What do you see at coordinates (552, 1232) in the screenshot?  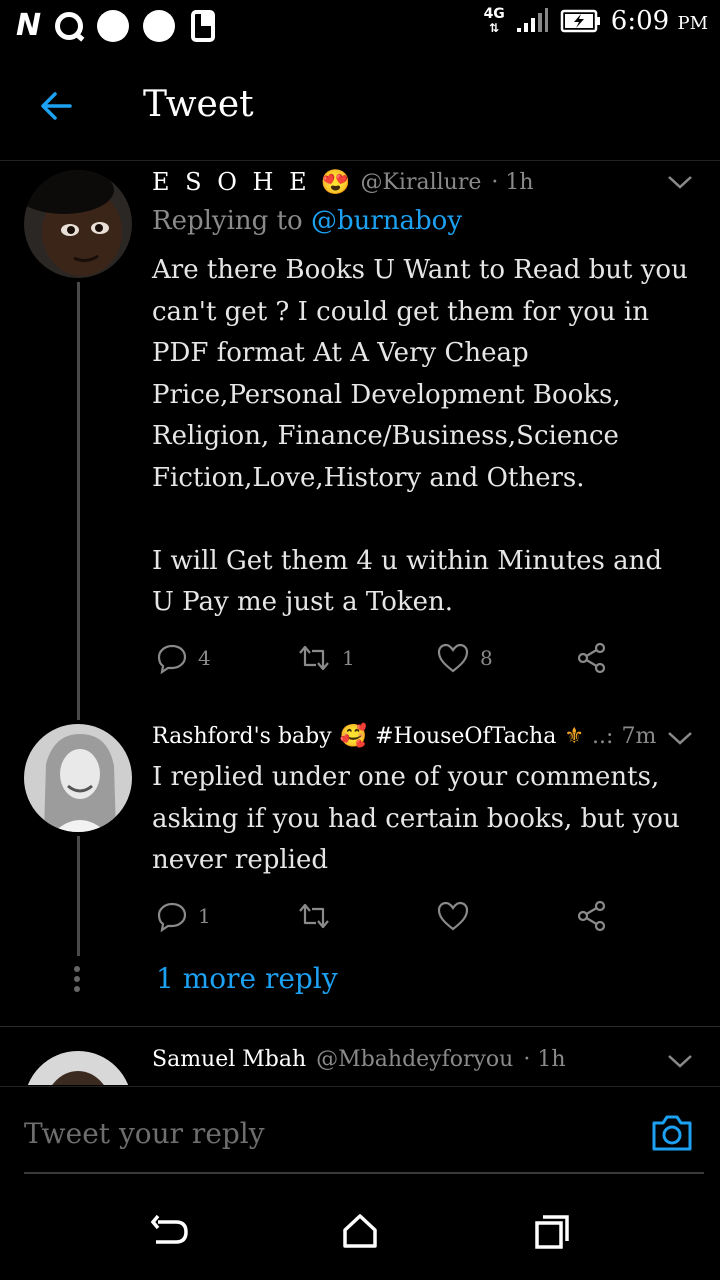 I see `recents-nav-icon` at bounding box center [552, 1232].